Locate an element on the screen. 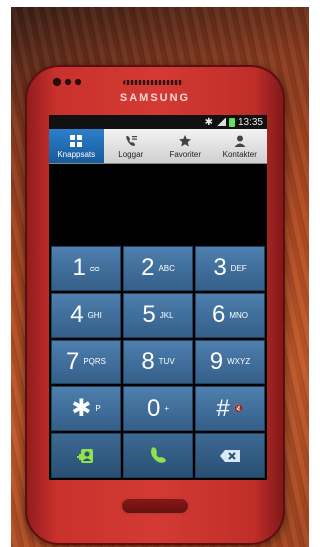  backspace-button is located at coordinates (230, 455).